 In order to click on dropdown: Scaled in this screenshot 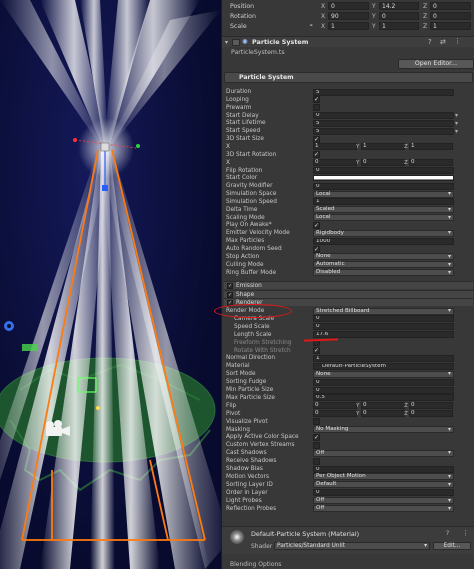, I will do `click(383, 210)`.